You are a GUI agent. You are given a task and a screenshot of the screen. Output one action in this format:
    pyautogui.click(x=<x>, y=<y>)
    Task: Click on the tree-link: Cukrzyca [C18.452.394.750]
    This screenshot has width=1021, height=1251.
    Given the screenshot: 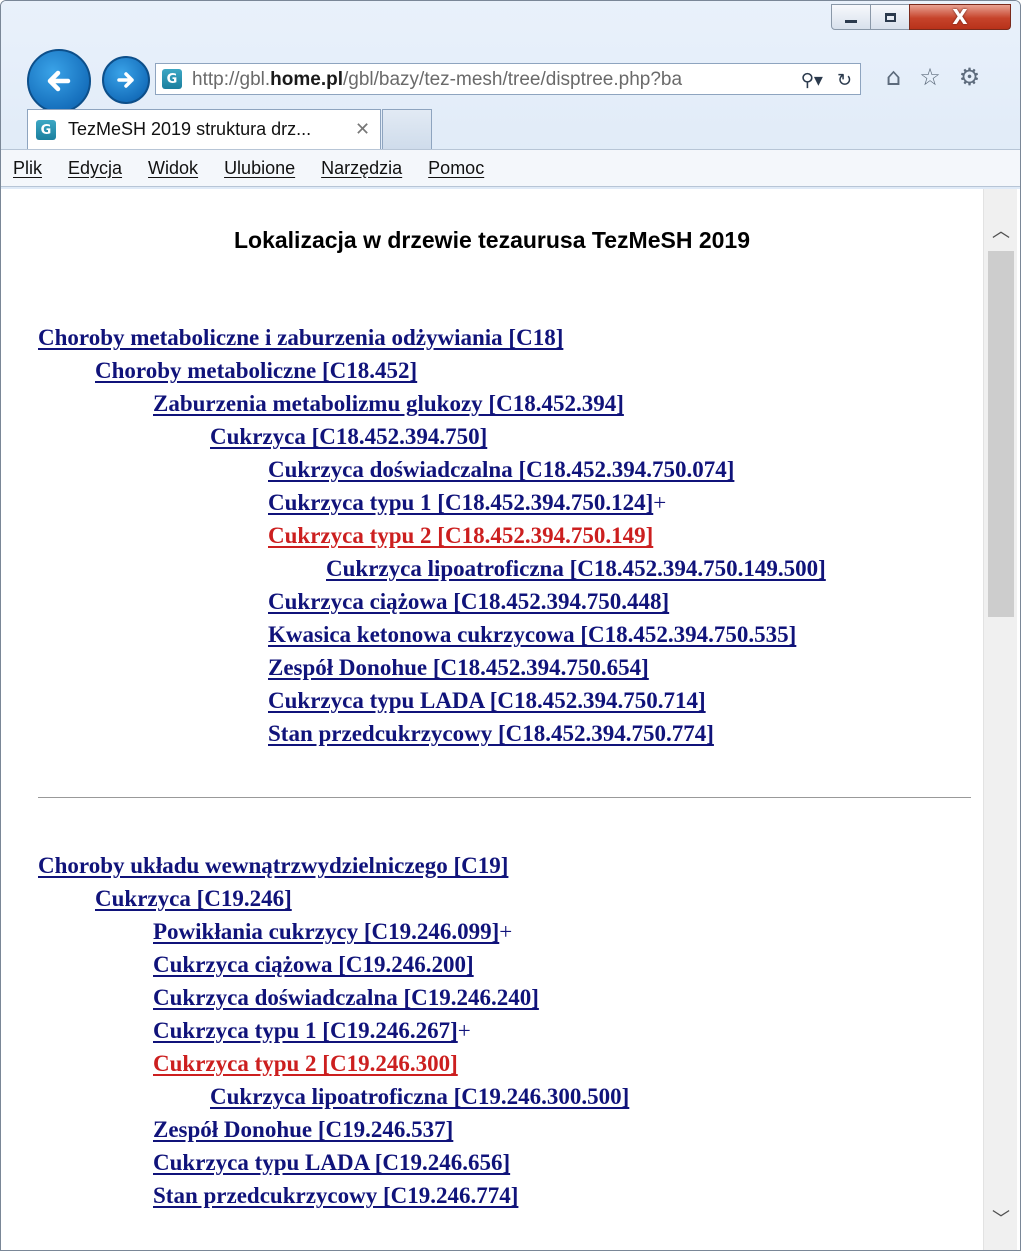 What is the action you would take?
    pyautogui.click(x=348, y=436)
    